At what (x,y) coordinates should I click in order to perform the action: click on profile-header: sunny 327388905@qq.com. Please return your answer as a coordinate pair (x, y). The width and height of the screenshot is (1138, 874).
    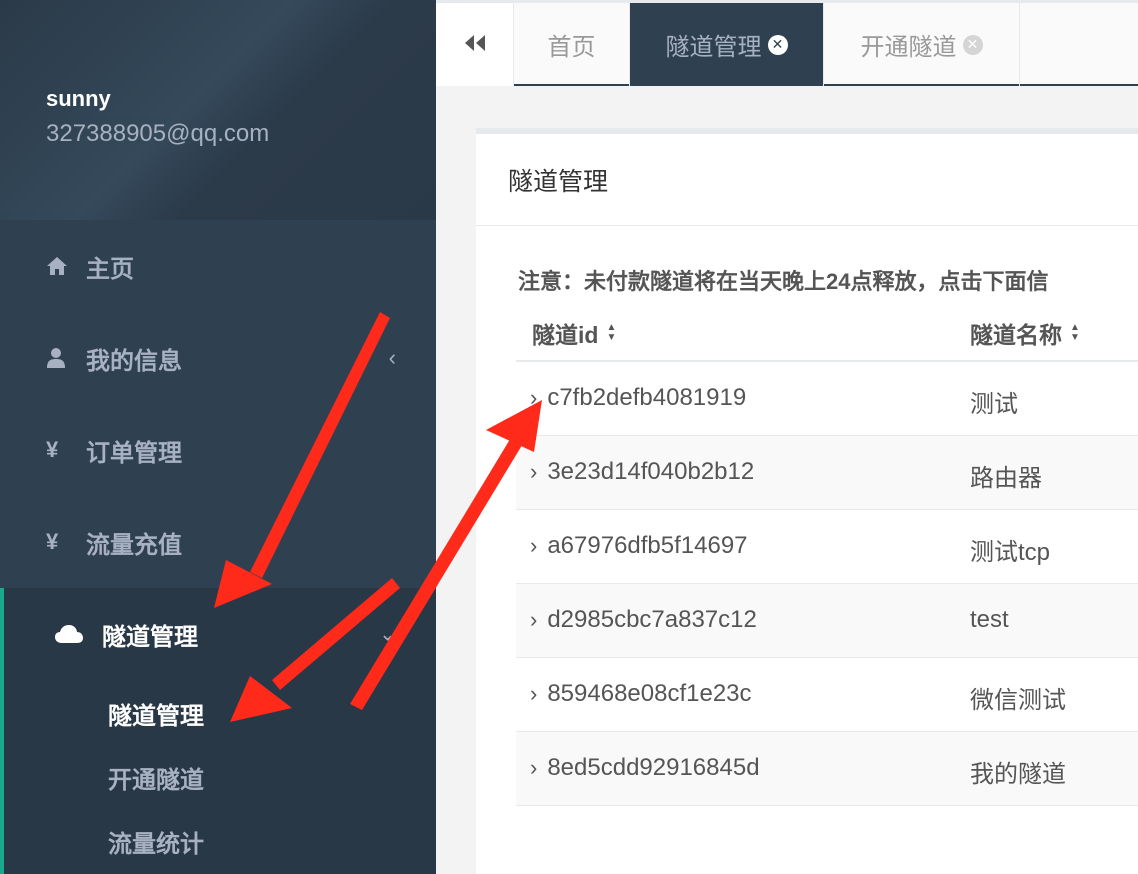
    Looking at the image, I should click on (218, 110).